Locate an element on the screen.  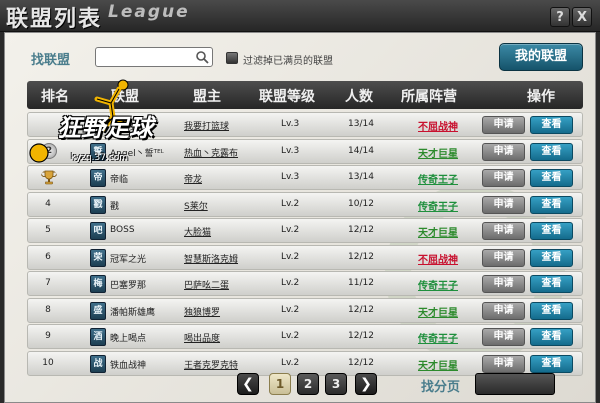
prev-page-button: ❮ is located at coordinates (248, 384).